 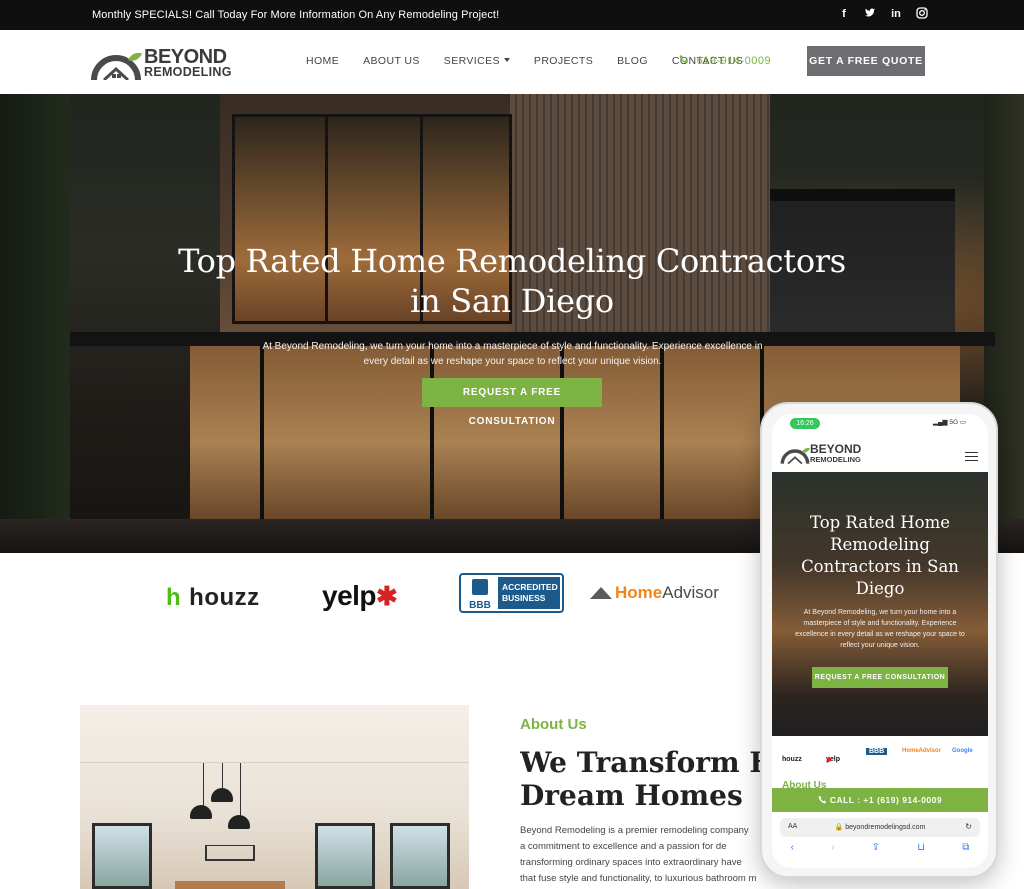 I want to click on mobile-logo: BEYOND REMODELING, so click(x=830, y=454).